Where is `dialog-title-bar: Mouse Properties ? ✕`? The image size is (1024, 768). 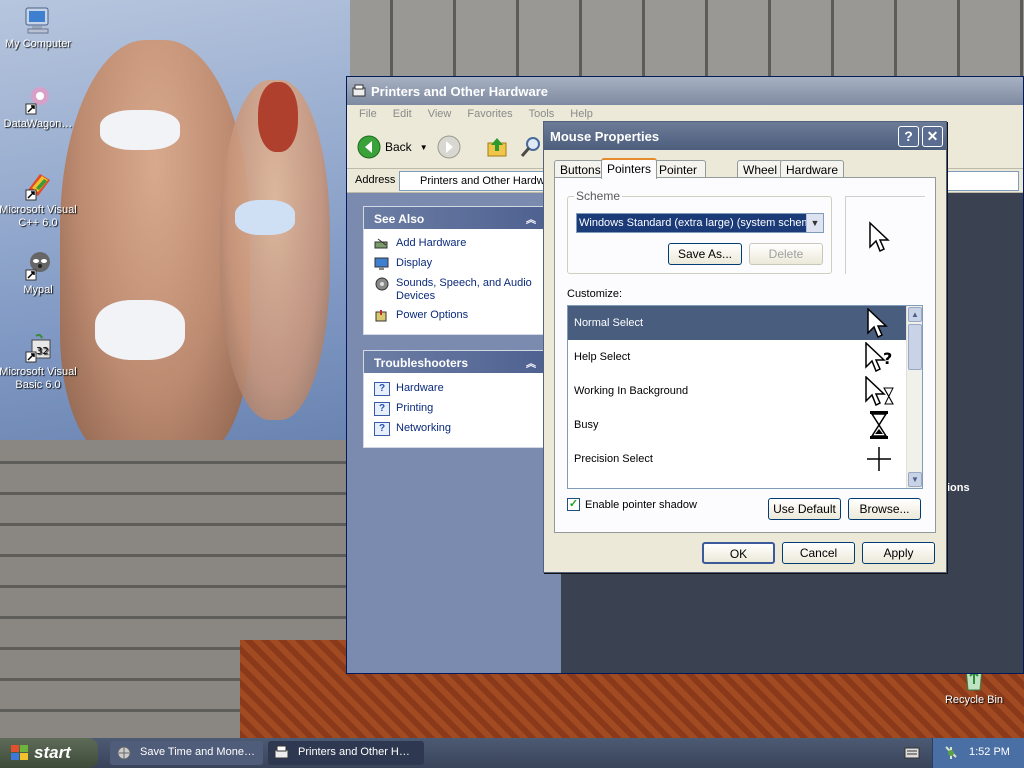
dialog-title-bar: Mouse Properties ? ✕ is located at coordinates (745, 136).